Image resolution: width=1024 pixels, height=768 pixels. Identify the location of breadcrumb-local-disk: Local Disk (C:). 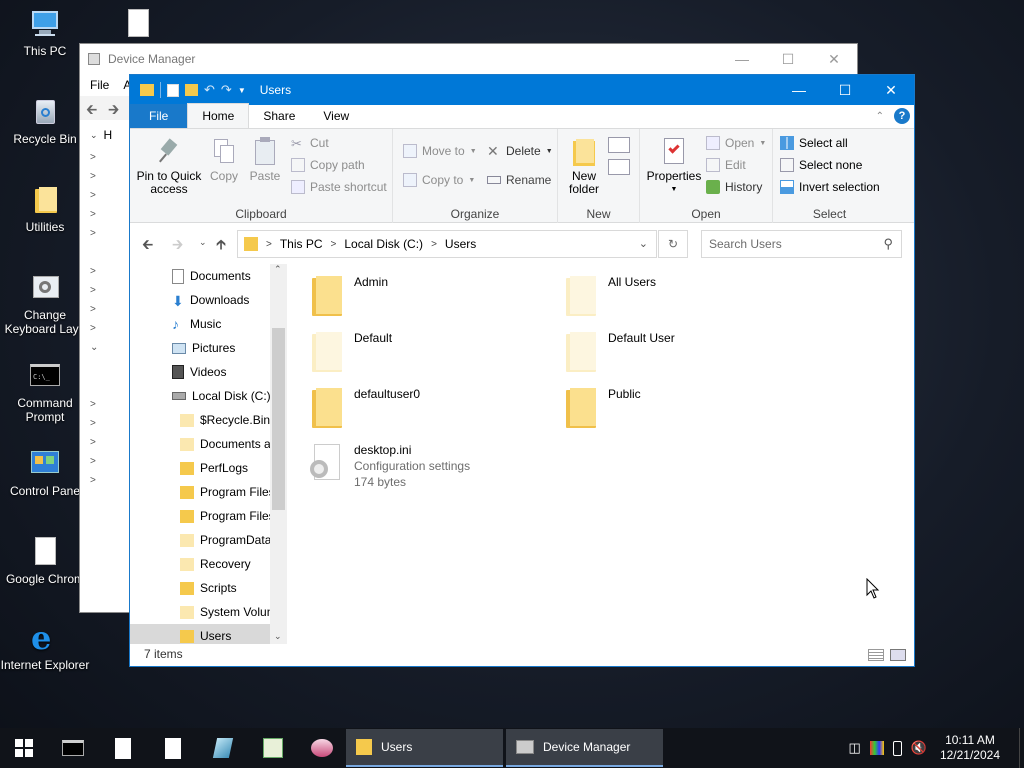
(383, 244).